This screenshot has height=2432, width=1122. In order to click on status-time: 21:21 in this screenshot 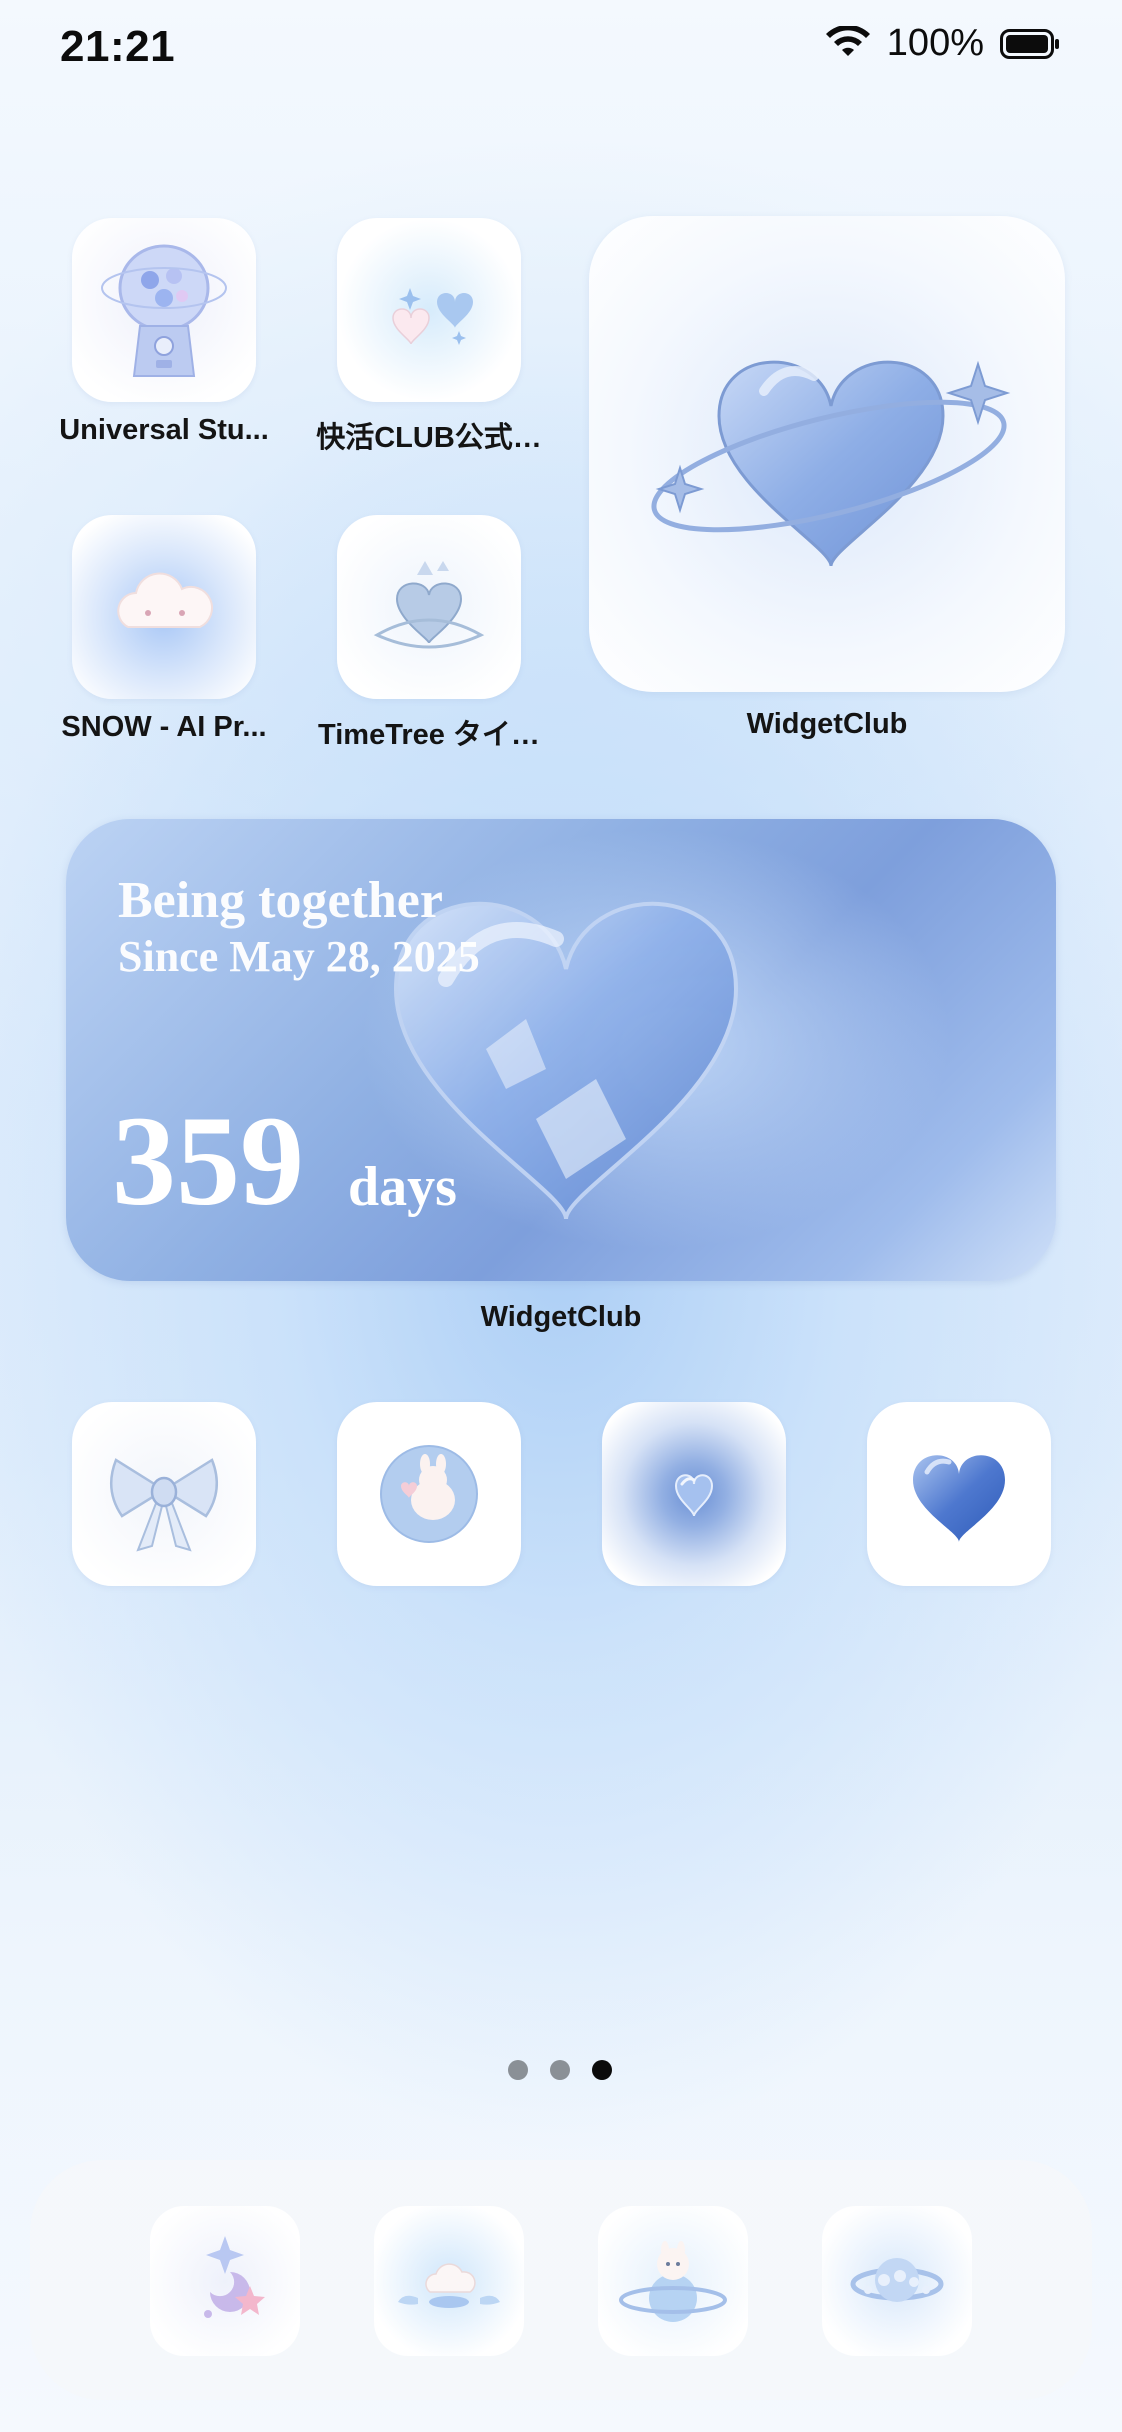, I will do `click(118, 46)`.